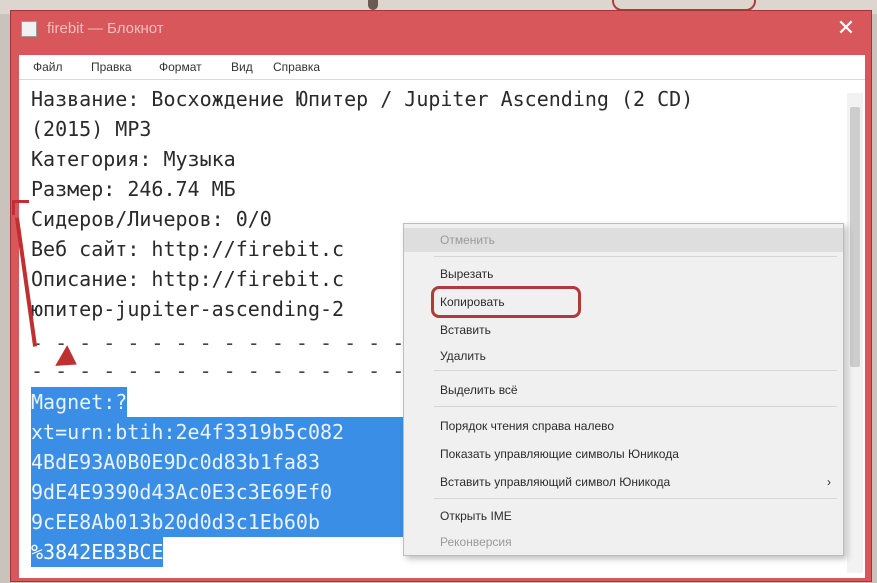 The height and width of the screenshot is (583, 877). Describe the element at coordinates (180, 67) in the screenshot. I see `menu-format: Формат` at that location.